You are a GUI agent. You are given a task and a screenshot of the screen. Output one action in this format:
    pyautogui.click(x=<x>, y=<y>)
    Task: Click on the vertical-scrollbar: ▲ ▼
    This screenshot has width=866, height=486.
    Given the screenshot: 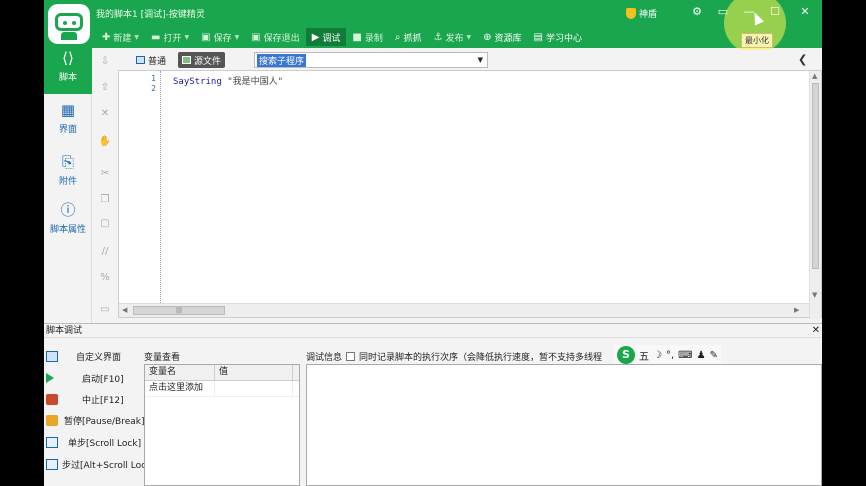 What is the action you would take?
    pyautogui.click(x=815, y=195)
    